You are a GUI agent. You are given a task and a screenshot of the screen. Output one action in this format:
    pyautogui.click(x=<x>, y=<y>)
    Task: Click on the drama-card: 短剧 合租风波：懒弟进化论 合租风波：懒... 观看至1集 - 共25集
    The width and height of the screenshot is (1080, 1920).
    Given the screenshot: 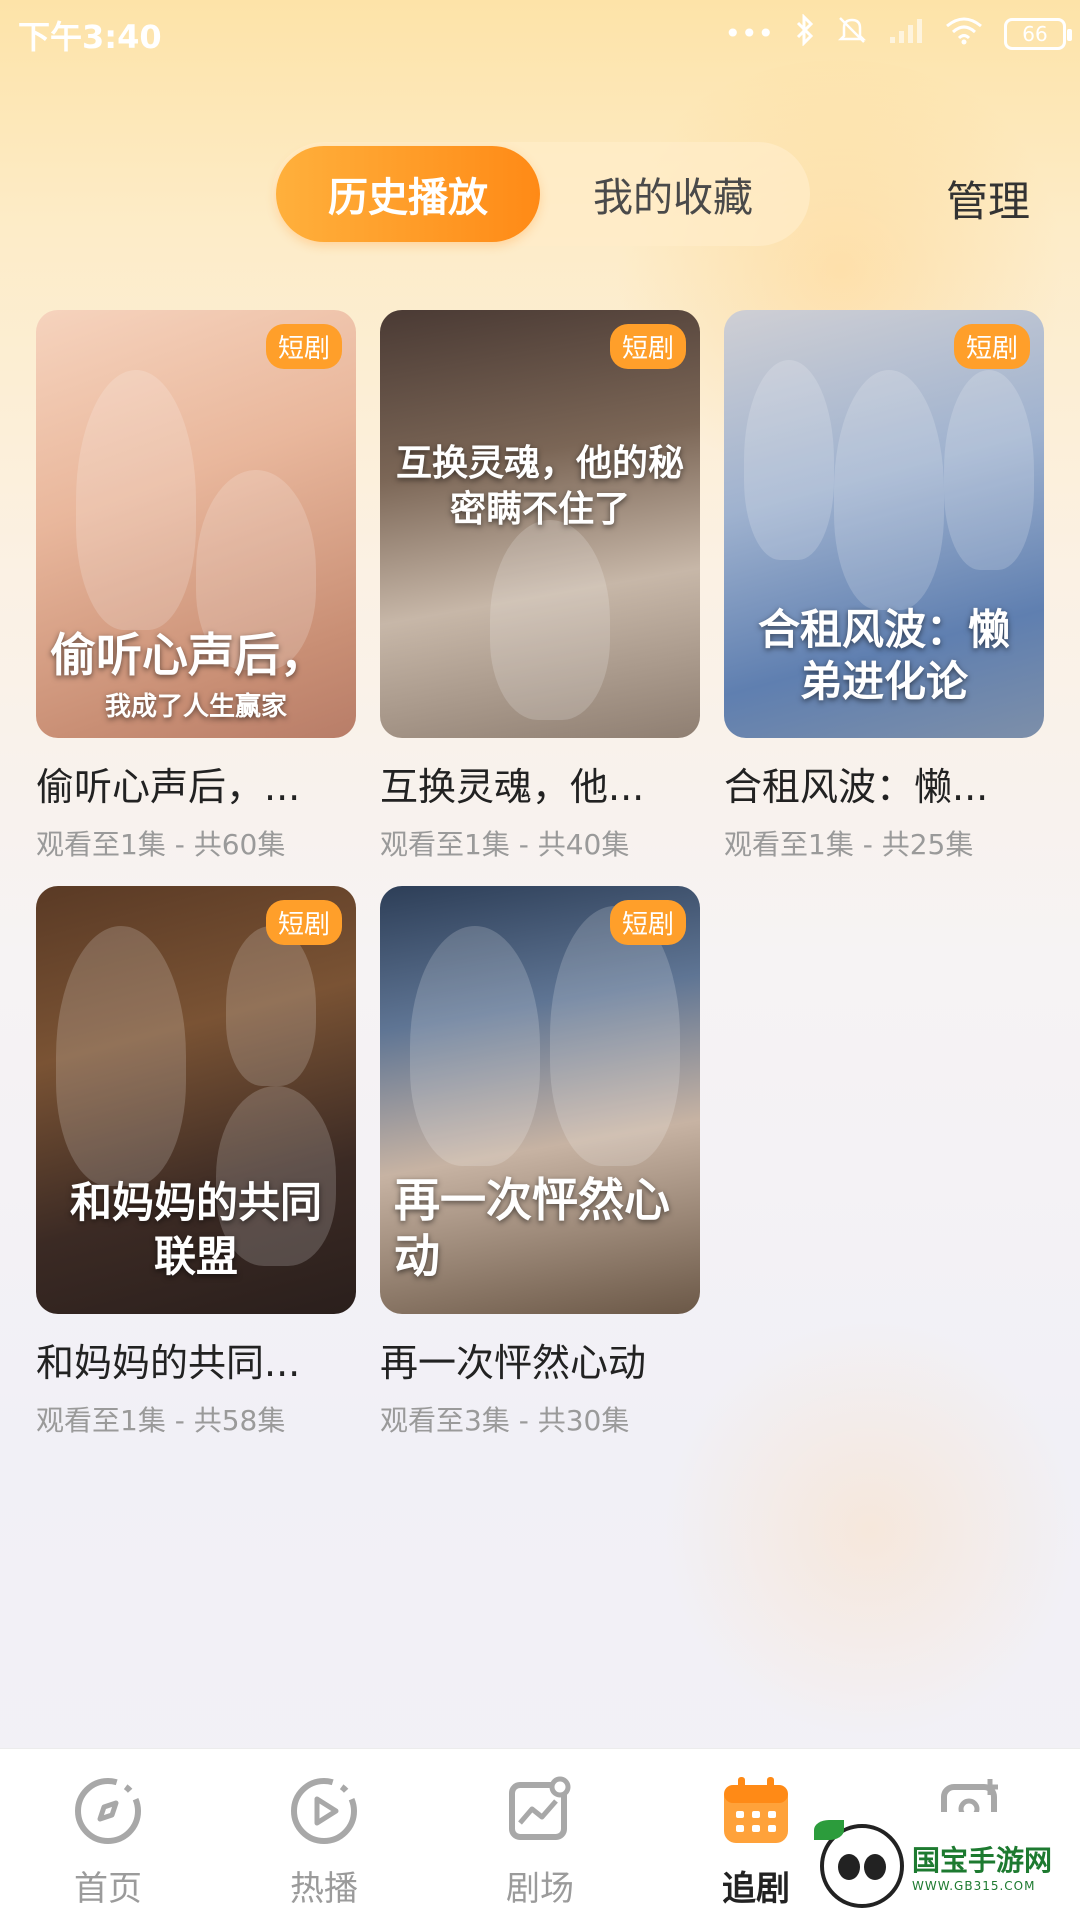 What is the action you would take?
    pyautogui.click(x=884, y=586)
    